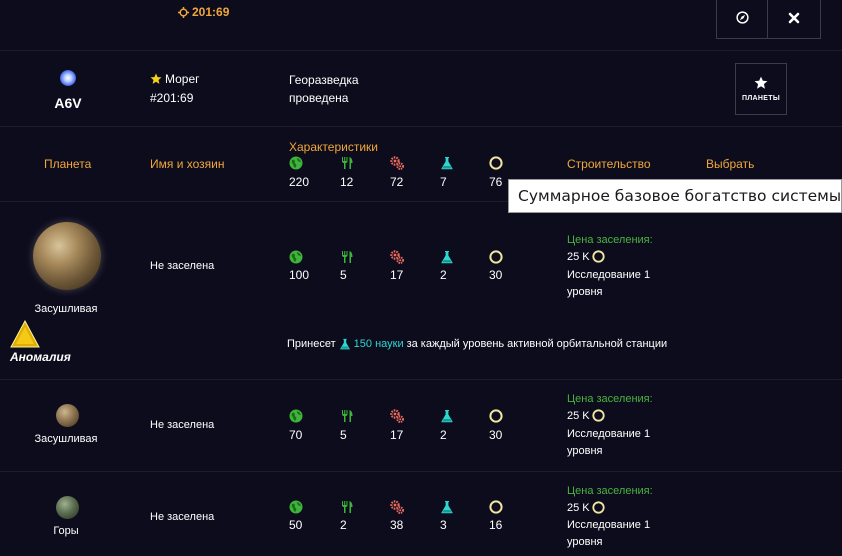 This screenshot has width=842, height=556. I want to click on header-coords-text: 201:69, so click(211, 12).